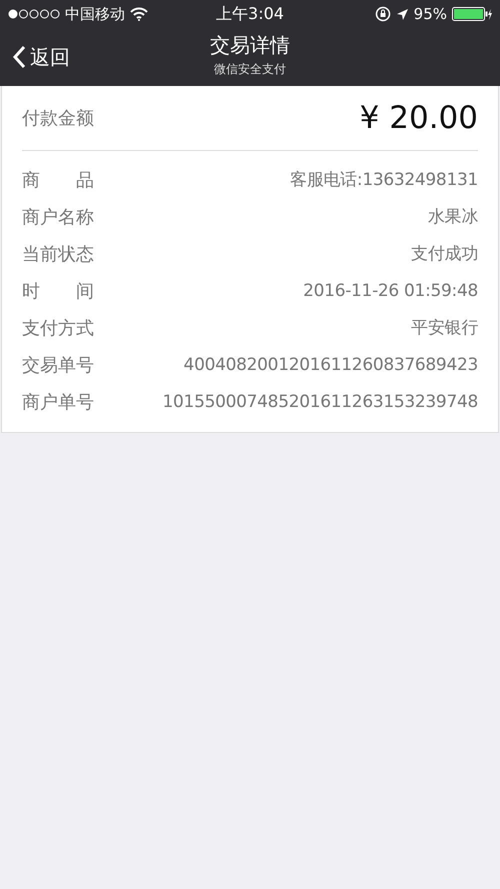  I want to click on battery-percent: 95%, so click(430, 14).